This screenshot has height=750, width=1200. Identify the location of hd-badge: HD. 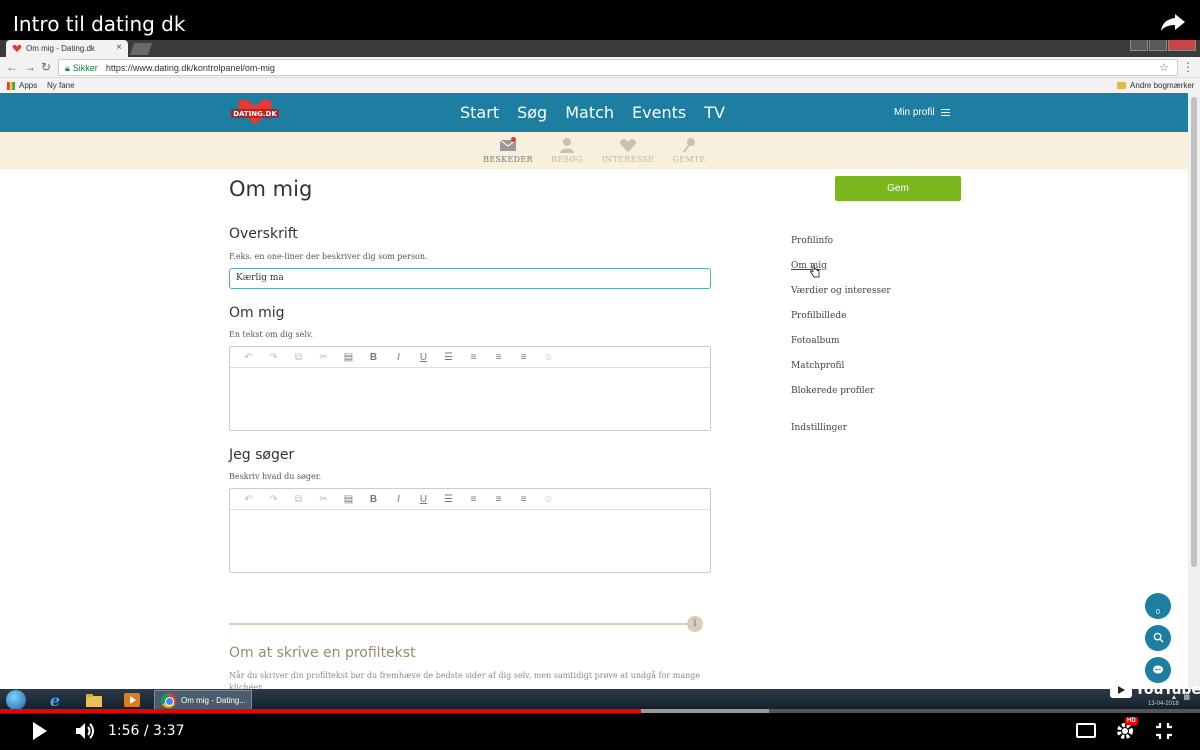
(1131, 721).